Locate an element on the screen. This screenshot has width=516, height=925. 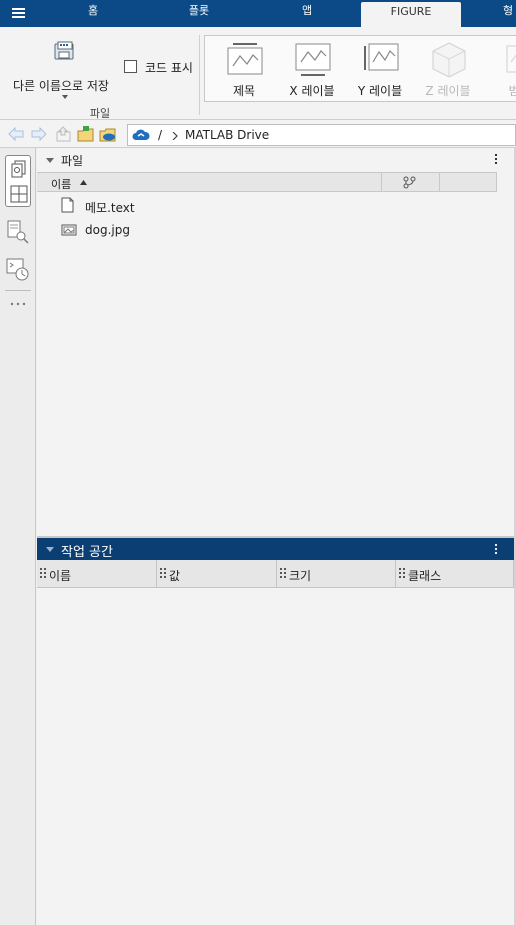
zlabel-button: Z 레이블 is located at coordinates (448, 70).